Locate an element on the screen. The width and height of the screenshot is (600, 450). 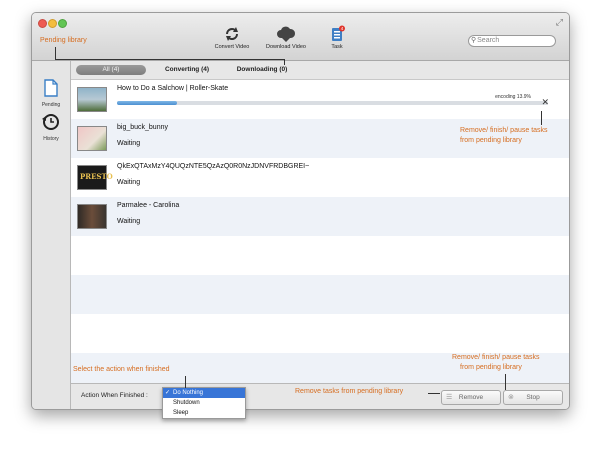
task-label: Task is located at coordinates (337, 47).